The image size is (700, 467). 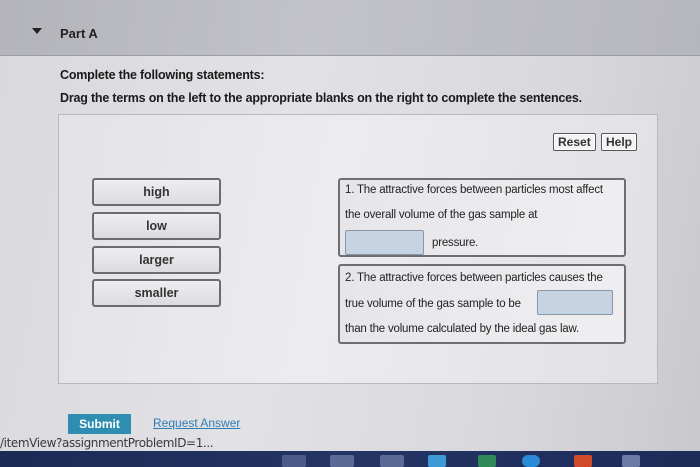 I want to click on term-chip-low: low, so click(x=156, y=226).